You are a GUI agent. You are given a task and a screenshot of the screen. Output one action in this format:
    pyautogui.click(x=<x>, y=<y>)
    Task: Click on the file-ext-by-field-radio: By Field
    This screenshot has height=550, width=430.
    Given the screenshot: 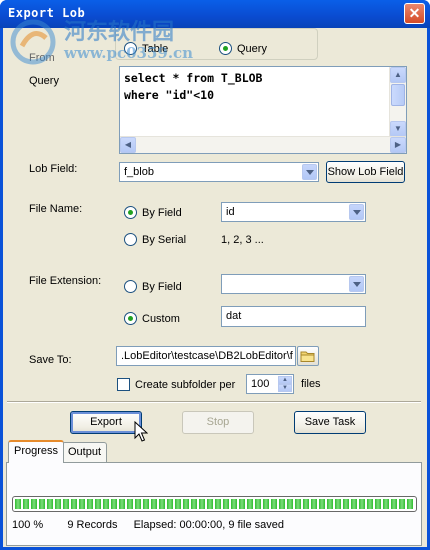 What is the action you would take?
    pyautogui.click(x=153, y=286)
    